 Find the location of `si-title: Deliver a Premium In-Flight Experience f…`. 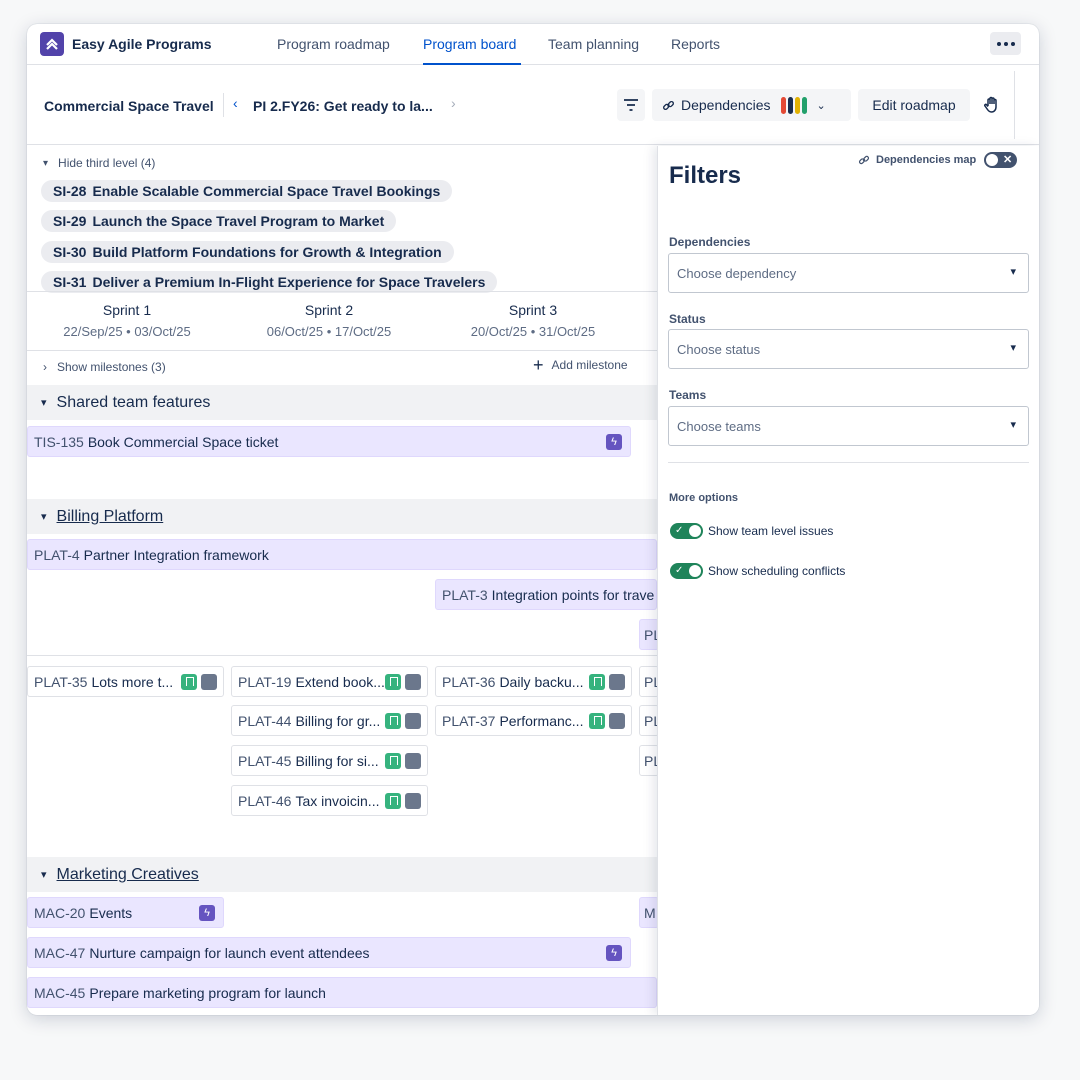

si-title: Deliver a Premium In-Flight Experience f… is located at coordinates (289, 282).